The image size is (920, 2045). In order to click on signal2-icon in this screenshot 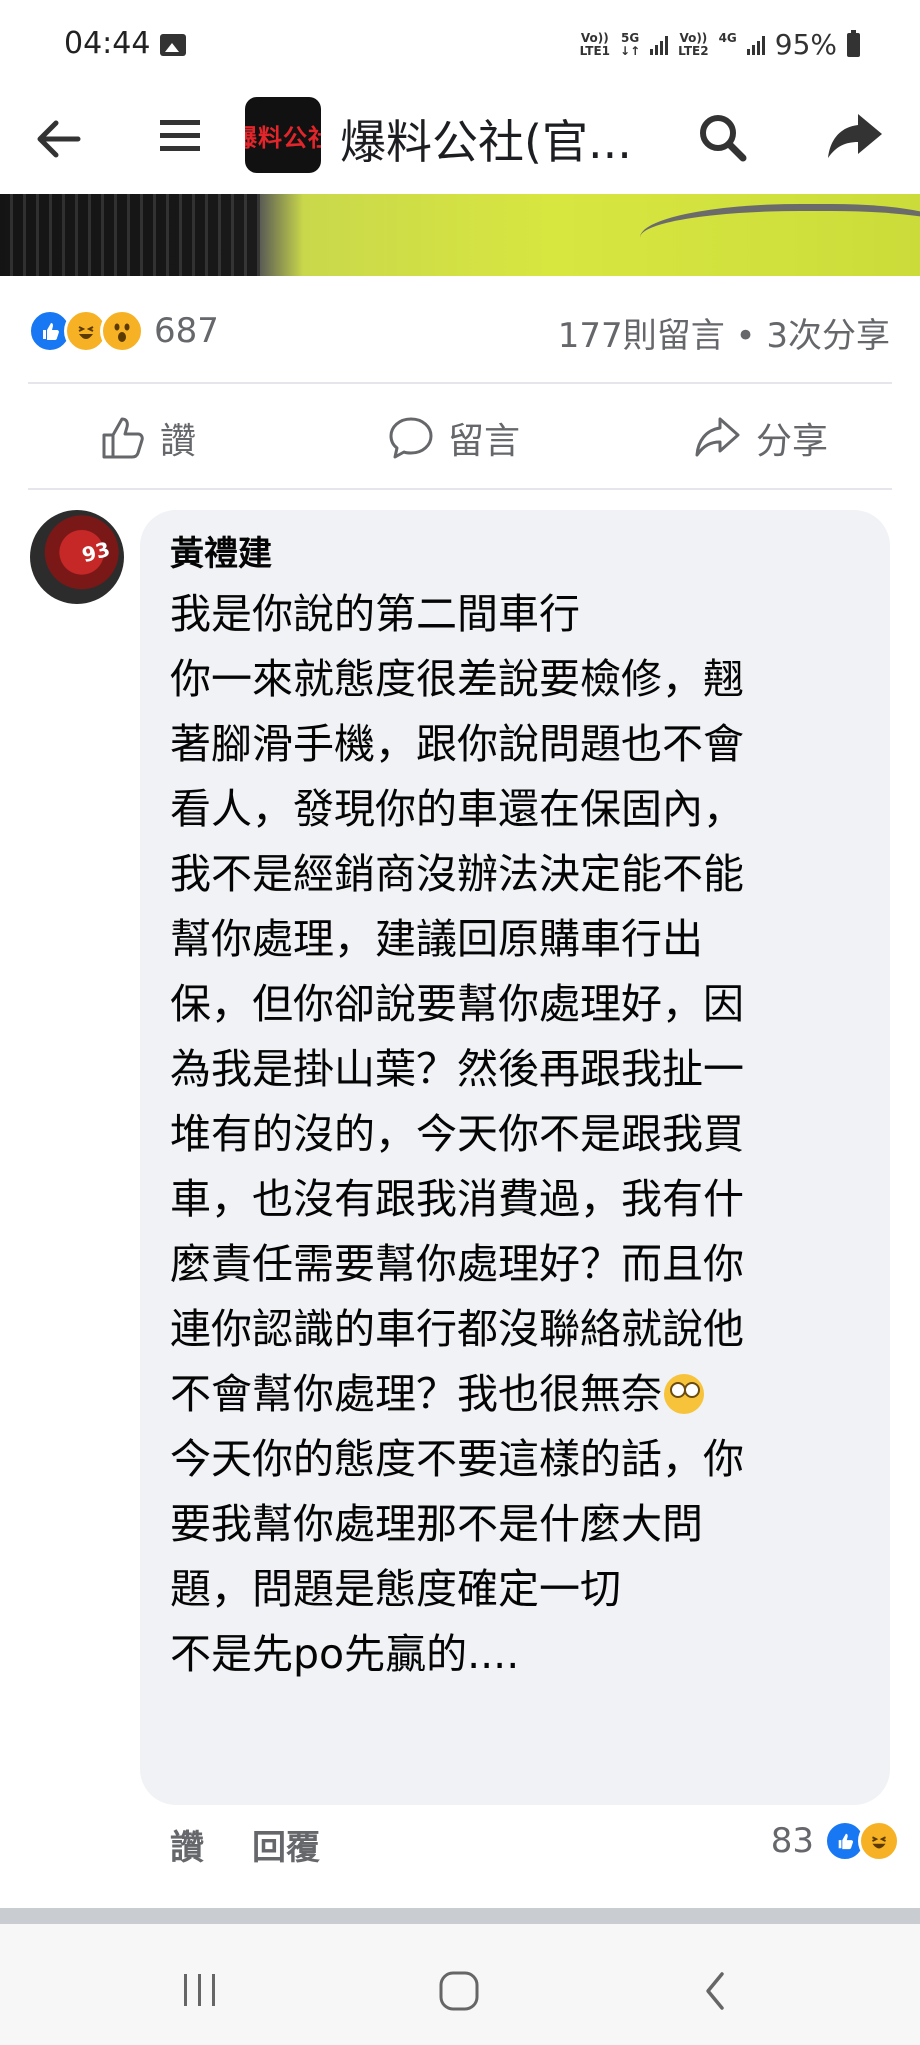, I will do `click(755, 45)`.